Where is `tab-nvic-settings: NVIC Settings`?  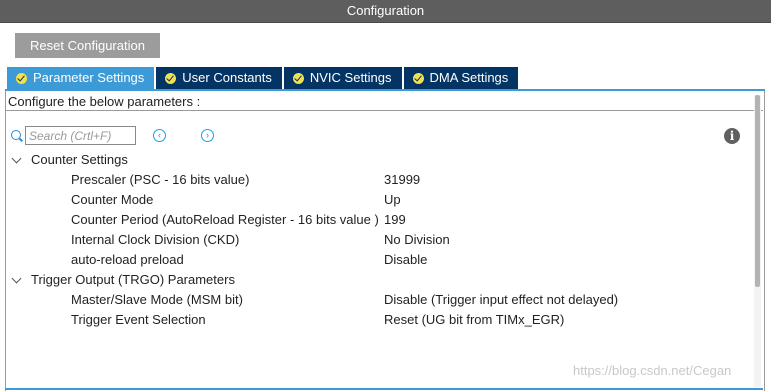 tab-nvic-settings: NVIC Settings is located at coordinates (343, 78).